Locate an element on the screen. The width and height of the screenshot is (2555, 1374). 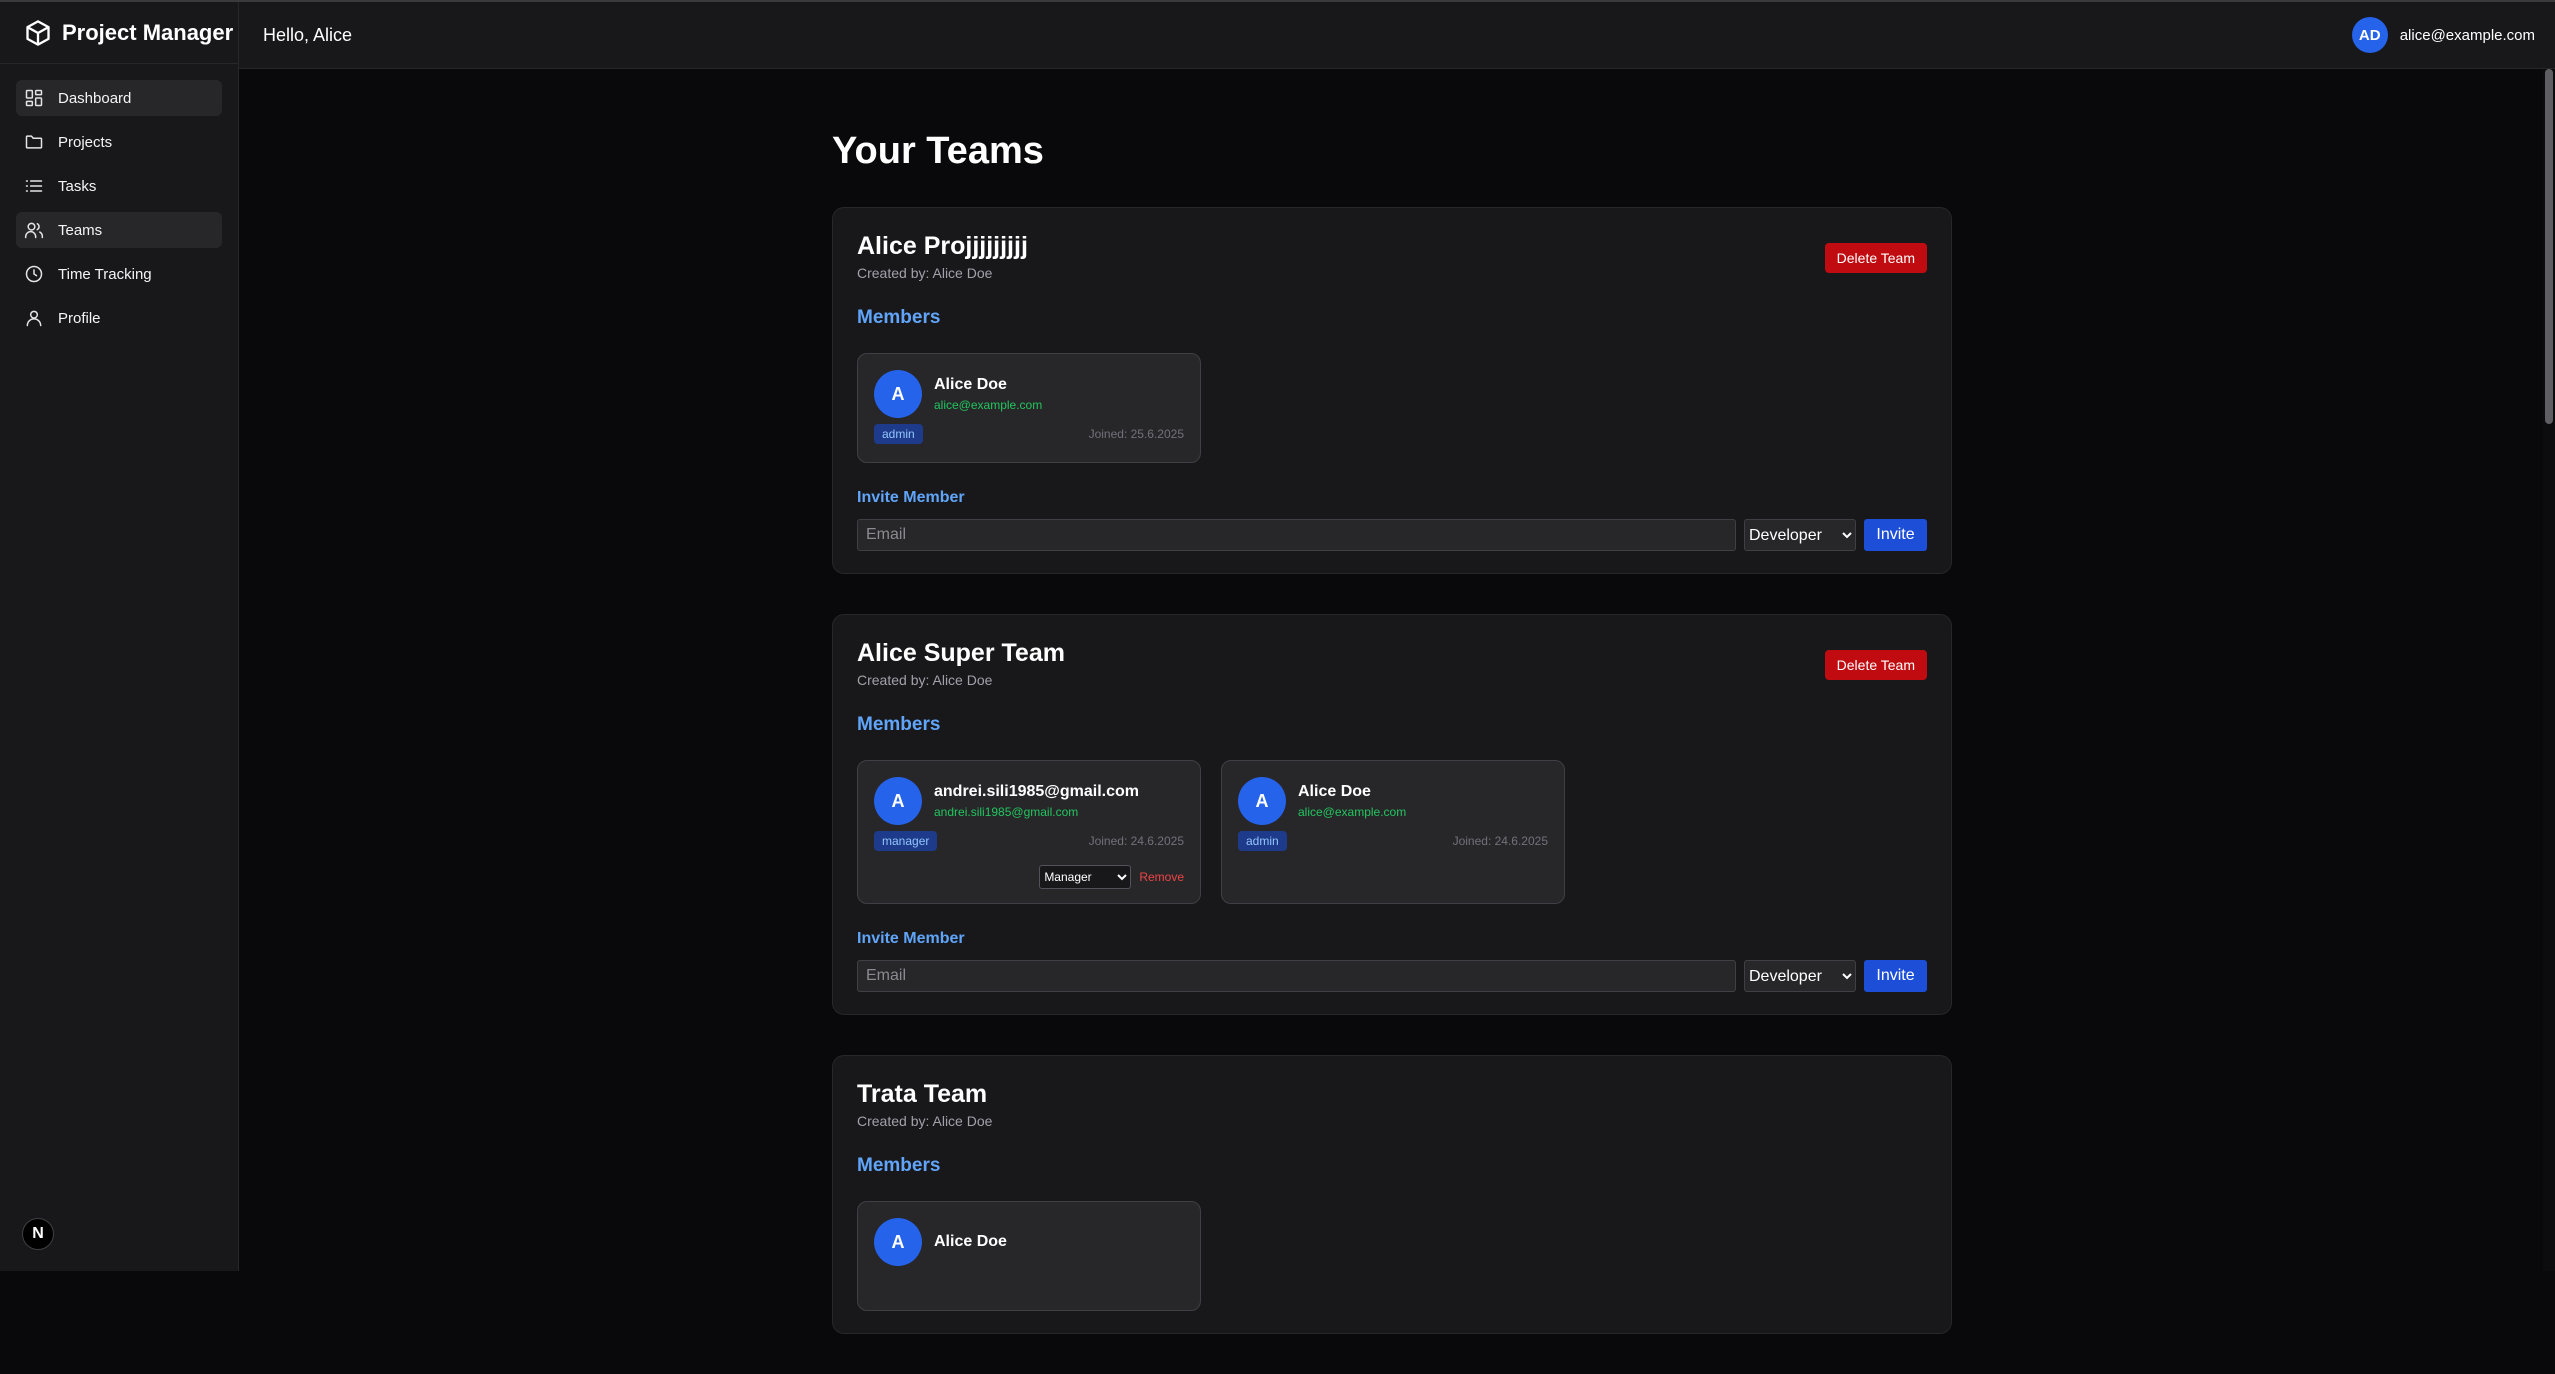
member-email: andrei.sili1985@gmail.com is located at coordinates (1006, 812).